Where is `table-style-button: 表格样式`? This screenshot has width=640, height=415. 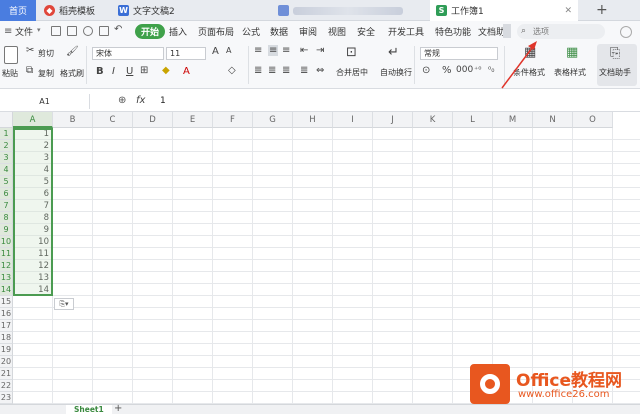
table-style-button: 表格样式 is located at coordinates (570, 72).